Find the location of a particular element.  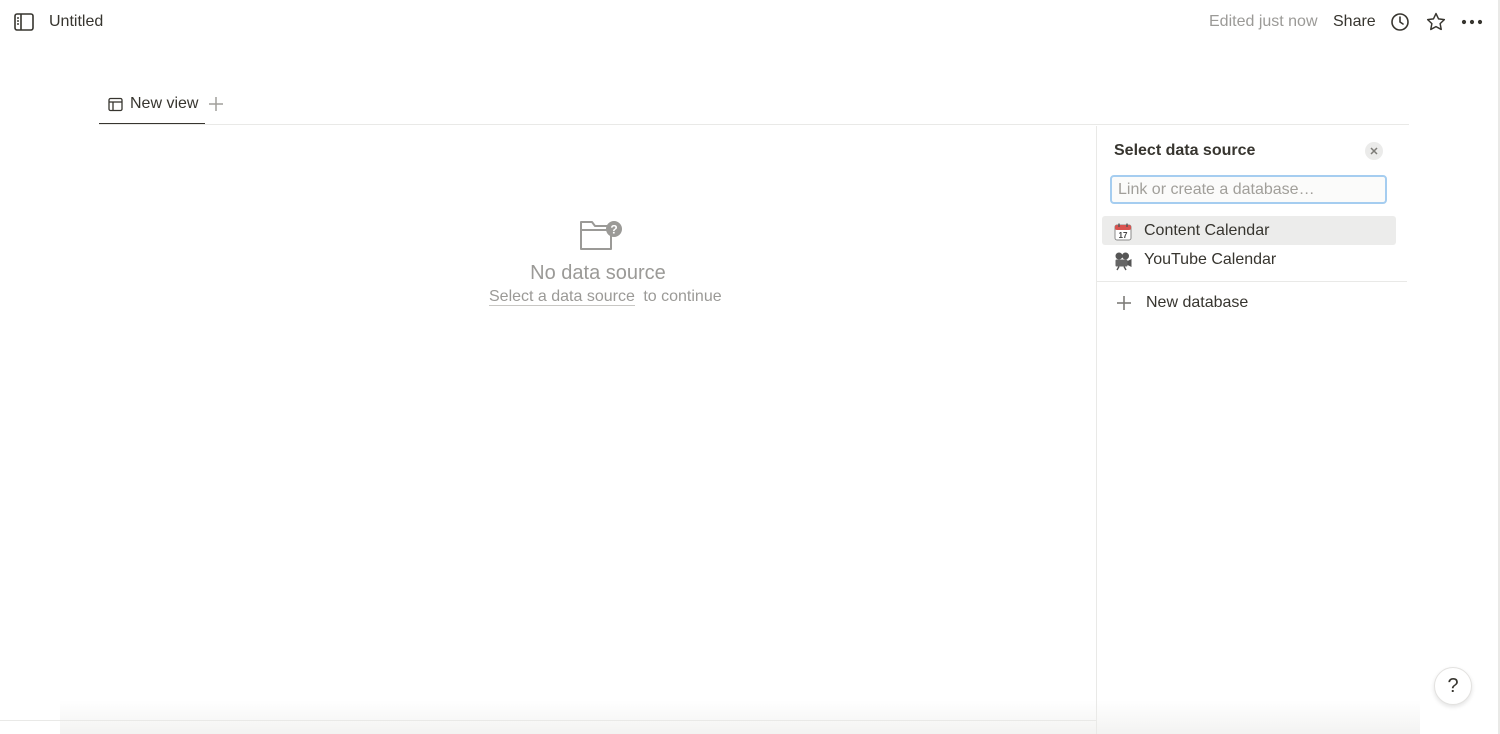

tab-label: New view is located at coordinates (164, 103).